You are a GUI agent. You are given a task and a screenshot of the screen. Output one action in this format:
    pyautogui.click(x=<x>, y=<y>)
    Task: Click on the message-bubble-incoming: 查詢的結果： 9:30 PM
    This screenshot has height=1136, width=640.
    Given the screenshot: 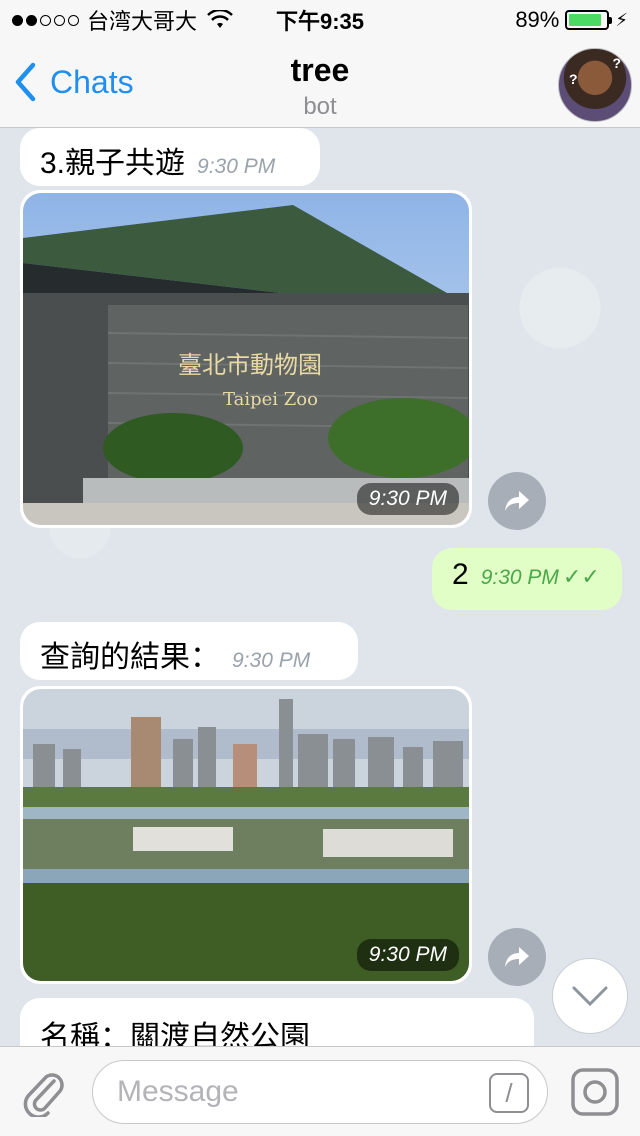 What is the action you would take?
    pyautogui.click(x=189, y=651)
    